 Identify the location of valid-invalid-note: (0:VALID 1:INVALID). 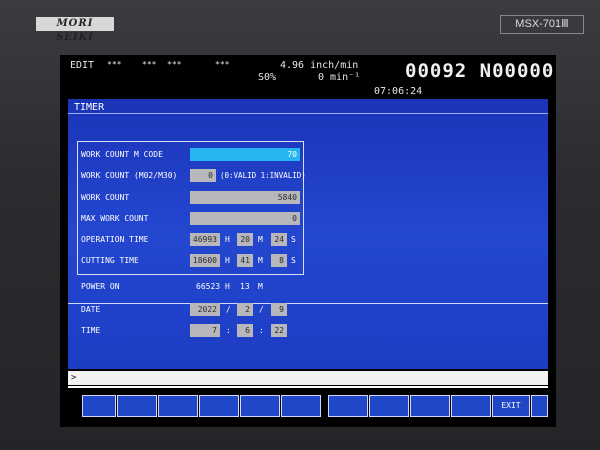
(263, 175).